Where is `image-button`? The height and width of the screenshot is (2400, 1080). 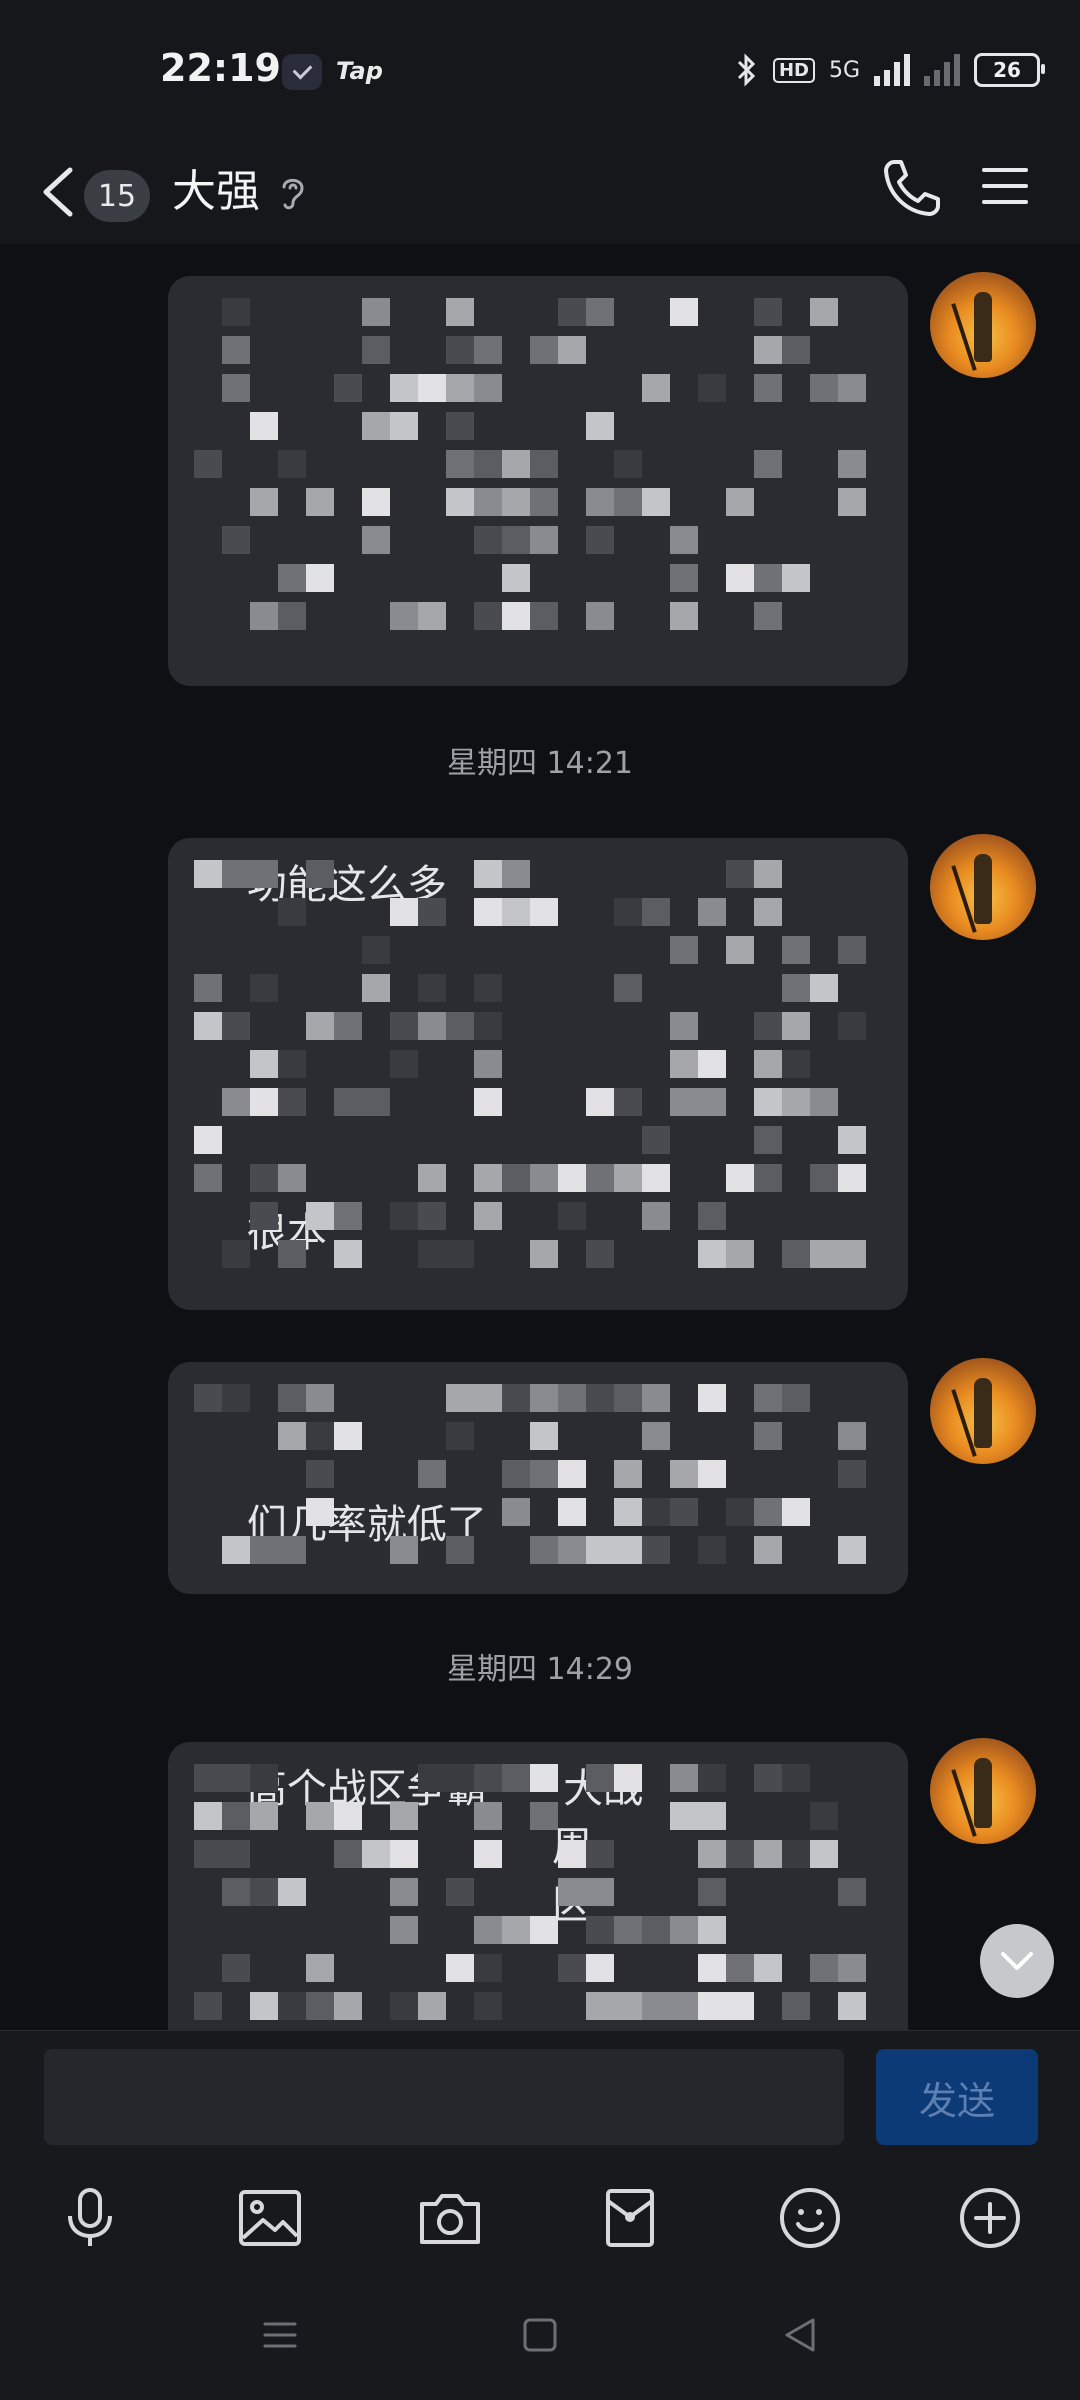
image-button is located at coordinates (270, 2218).